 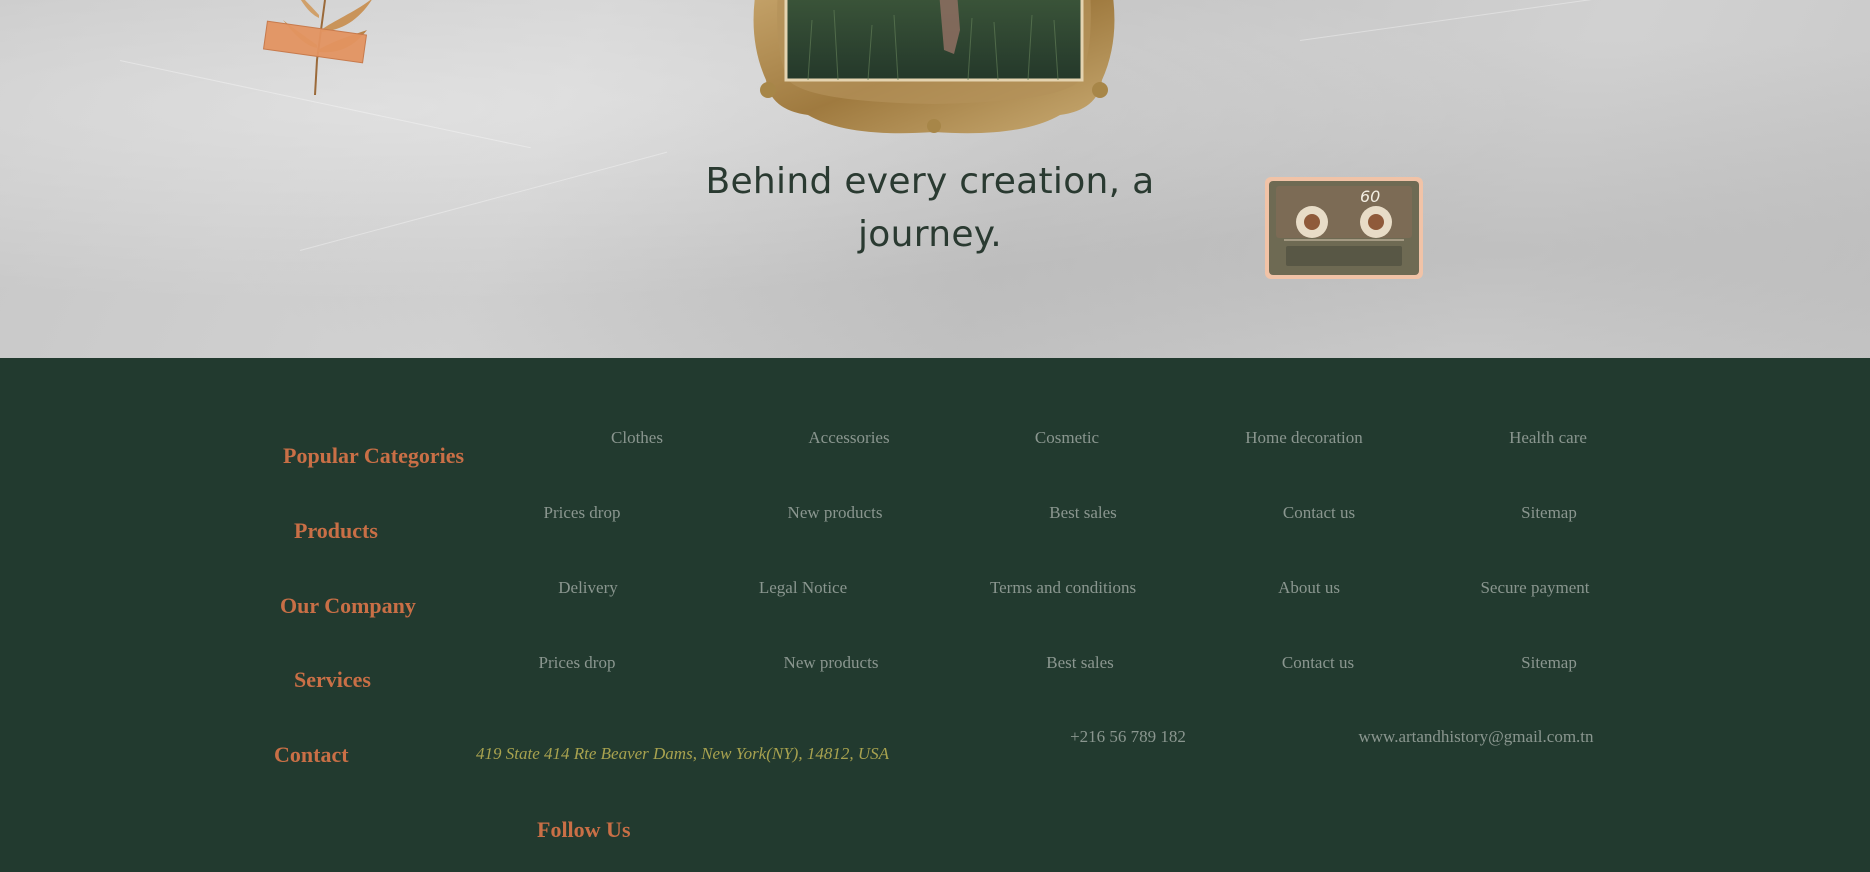 I want to click on heading-follow-us: Follow Us, so click(x=584, y=829).